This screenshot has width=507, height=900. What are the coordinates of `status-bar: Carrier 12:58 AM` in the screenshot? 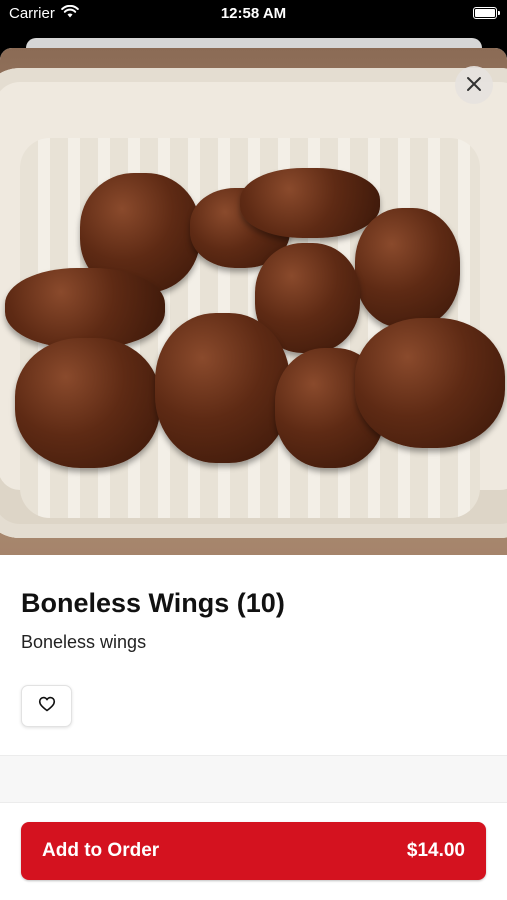 It's located at (253, 15).